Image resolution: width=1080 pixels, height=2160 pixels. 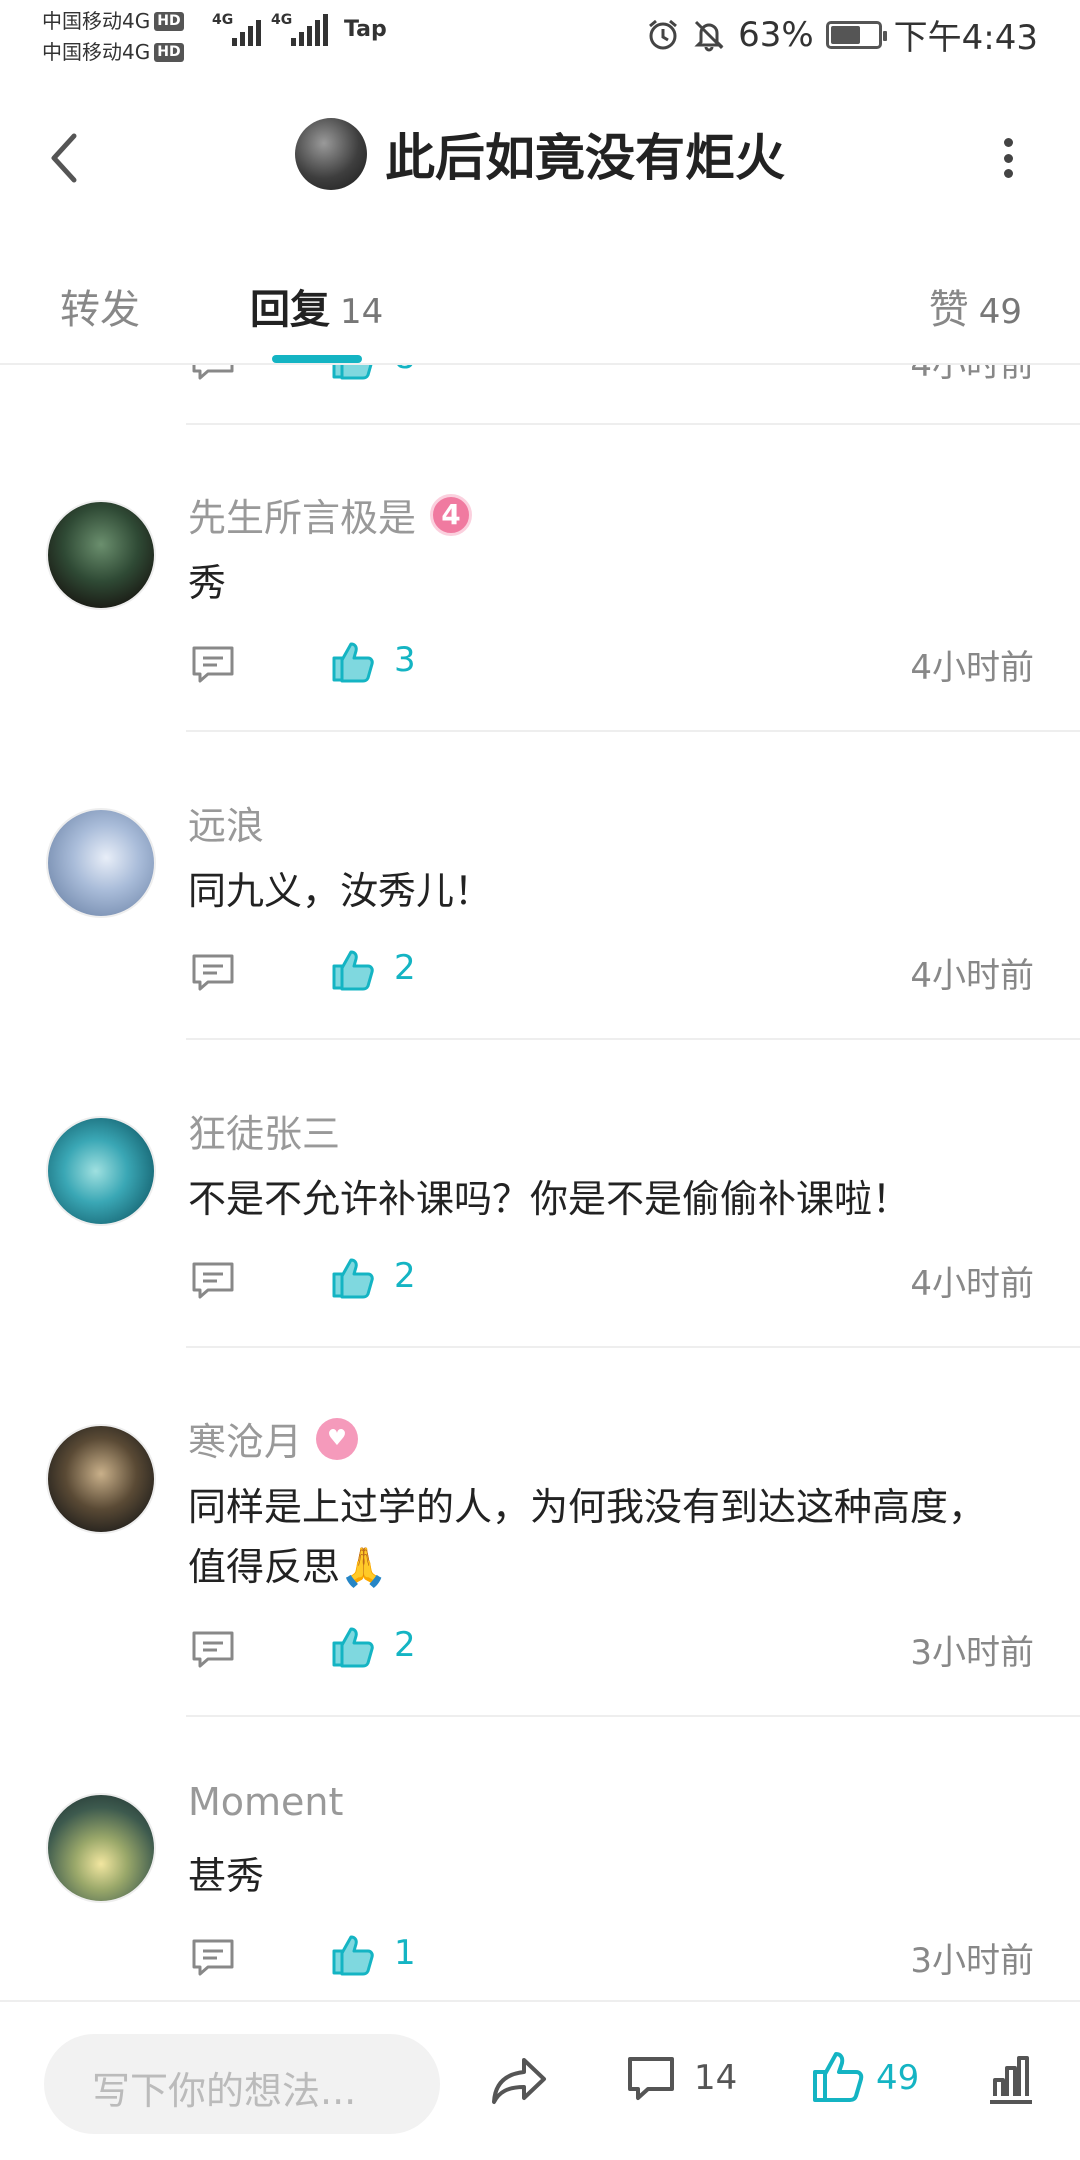 I want to click on comment-author: Moment, so click(x=265, y=1802).